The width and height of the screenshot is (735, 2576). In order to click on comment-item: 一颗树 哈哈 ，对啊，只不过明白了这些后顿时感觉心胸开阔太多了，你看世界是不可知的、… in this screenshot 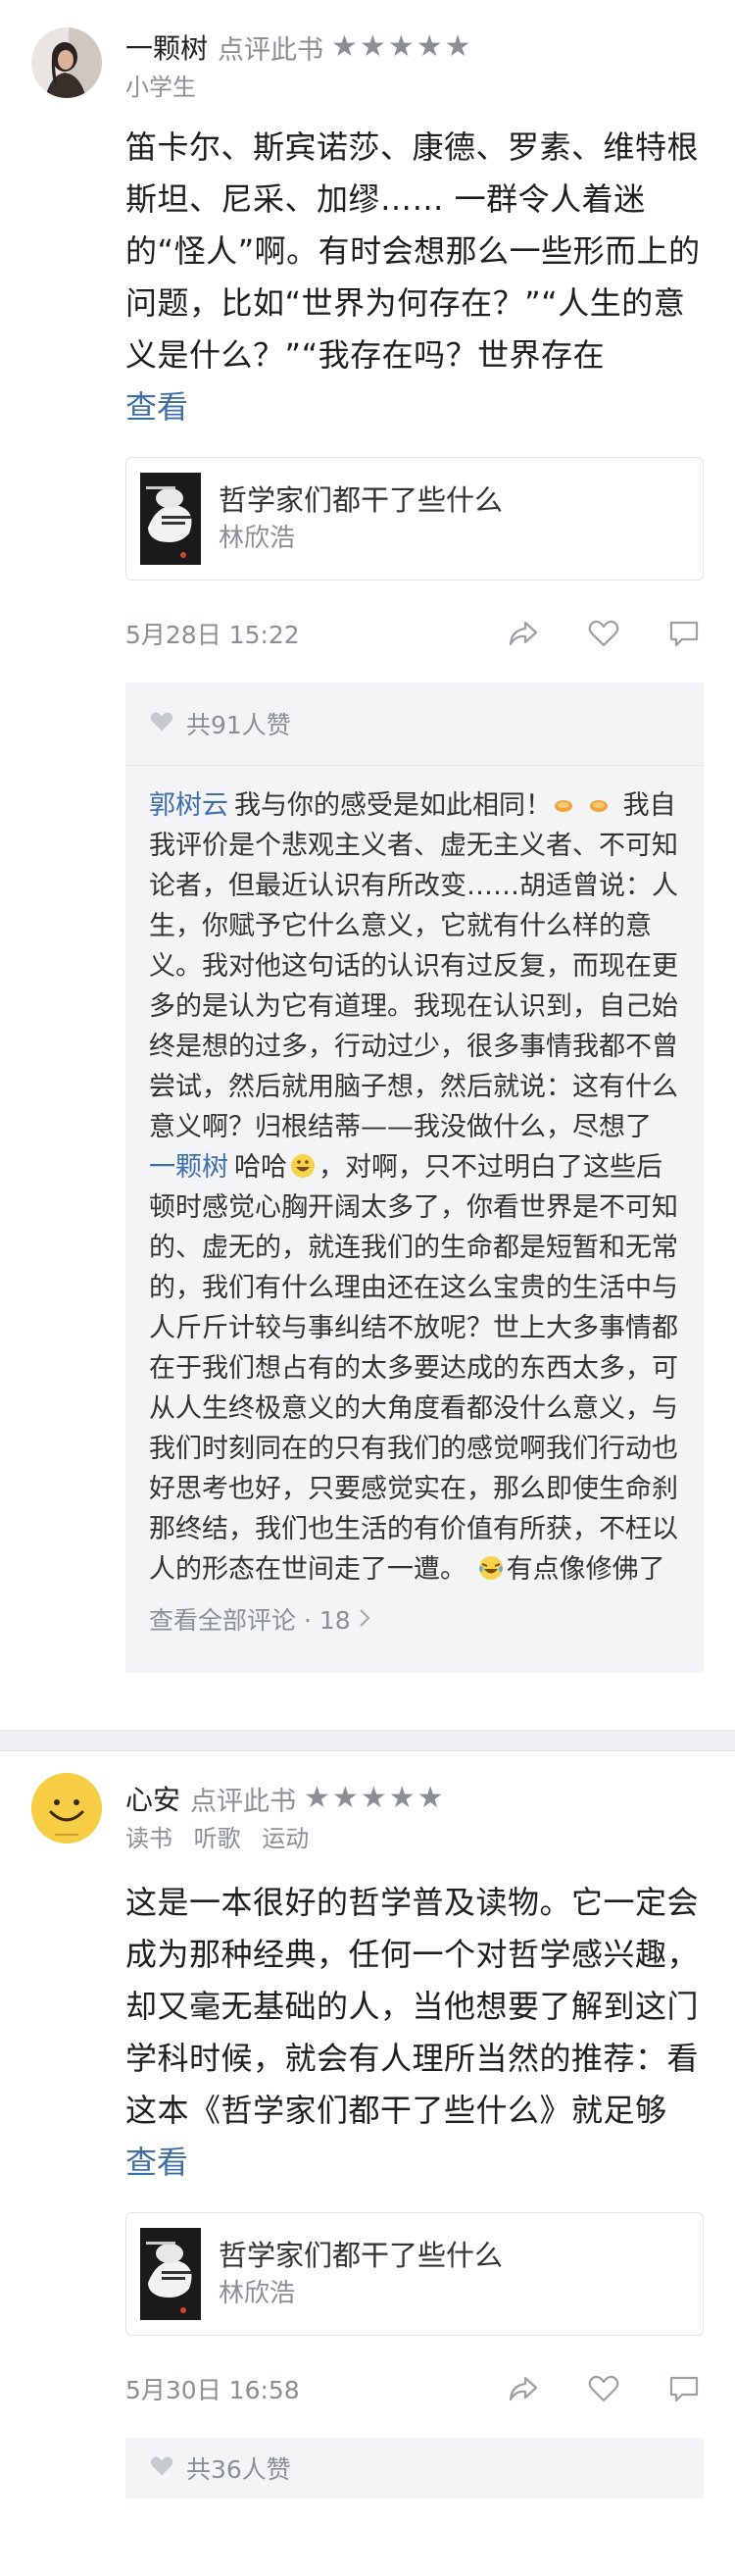, I will do `click(414, 1368)`.